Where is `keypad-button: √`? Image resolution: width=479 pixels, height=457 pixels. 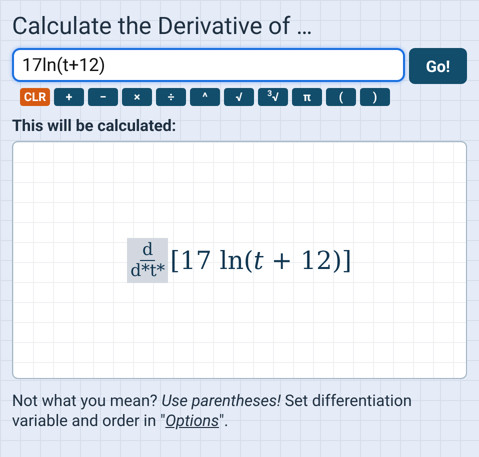 keypad-button: √ is located at coordinates (239, 97).